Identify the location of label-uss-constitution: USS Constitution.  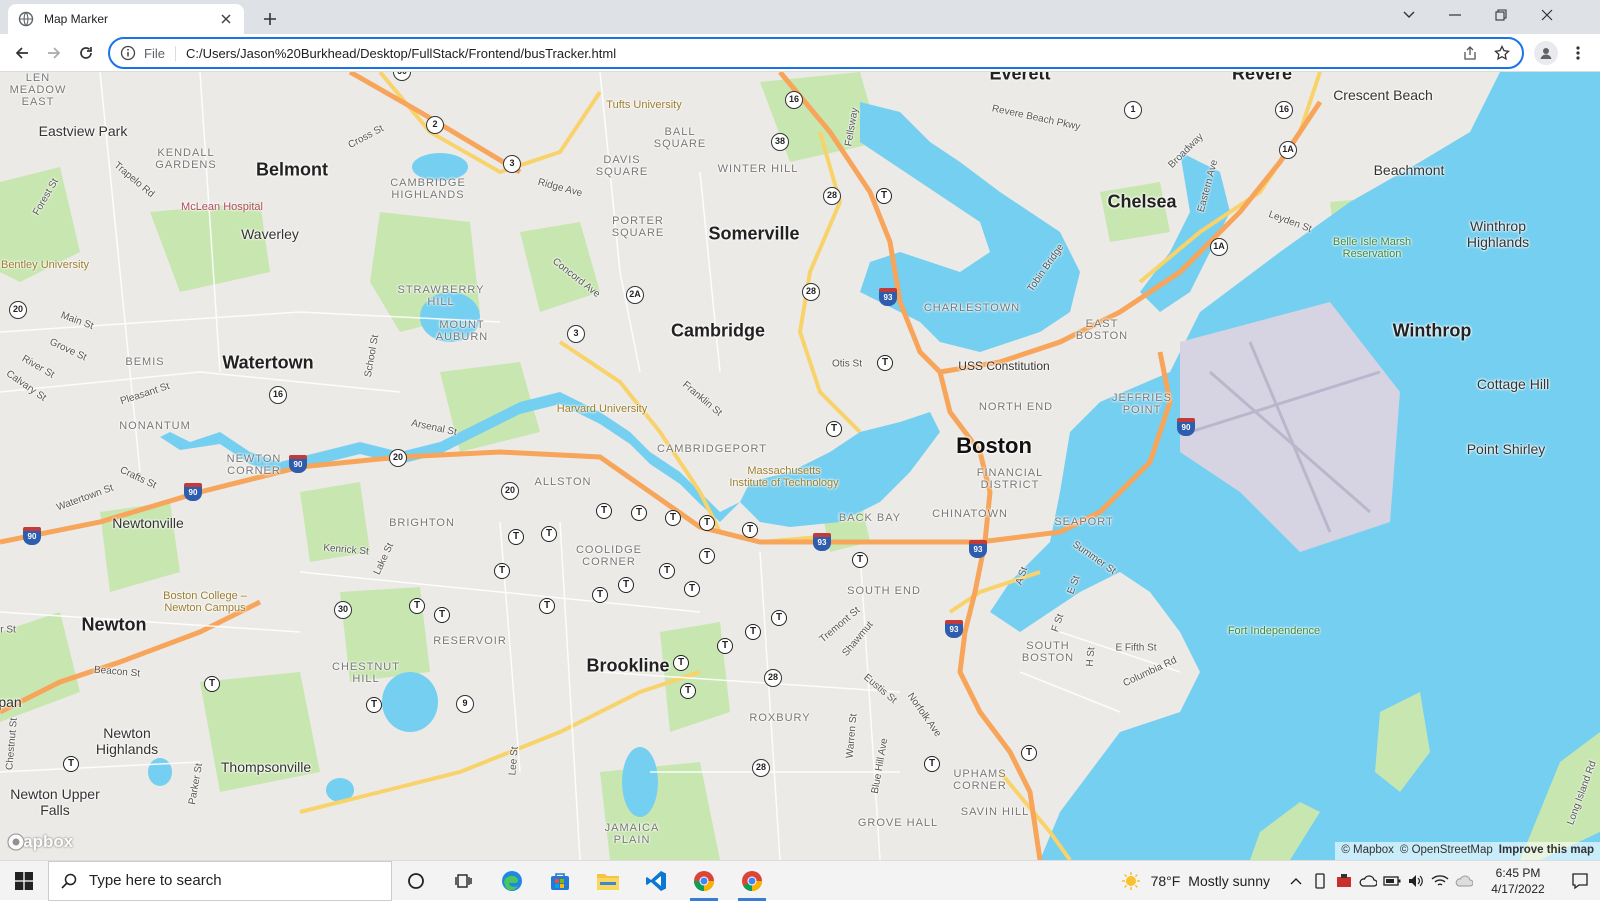
(1004, 366).